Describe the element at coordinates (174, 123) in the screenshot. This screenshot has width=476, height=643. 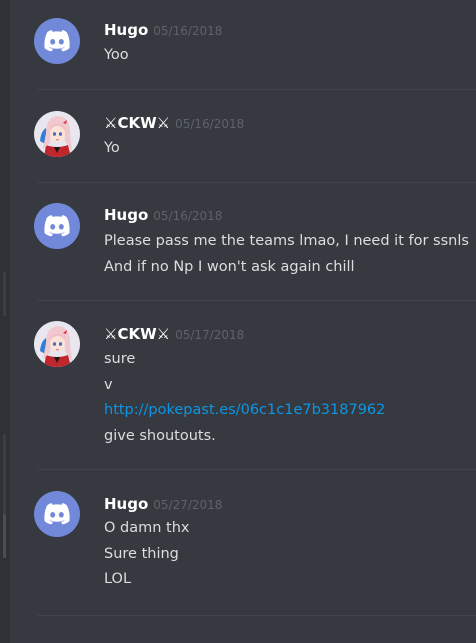
I see `message-header: ⚔CKW⚔ 05/16/2018` at that location.